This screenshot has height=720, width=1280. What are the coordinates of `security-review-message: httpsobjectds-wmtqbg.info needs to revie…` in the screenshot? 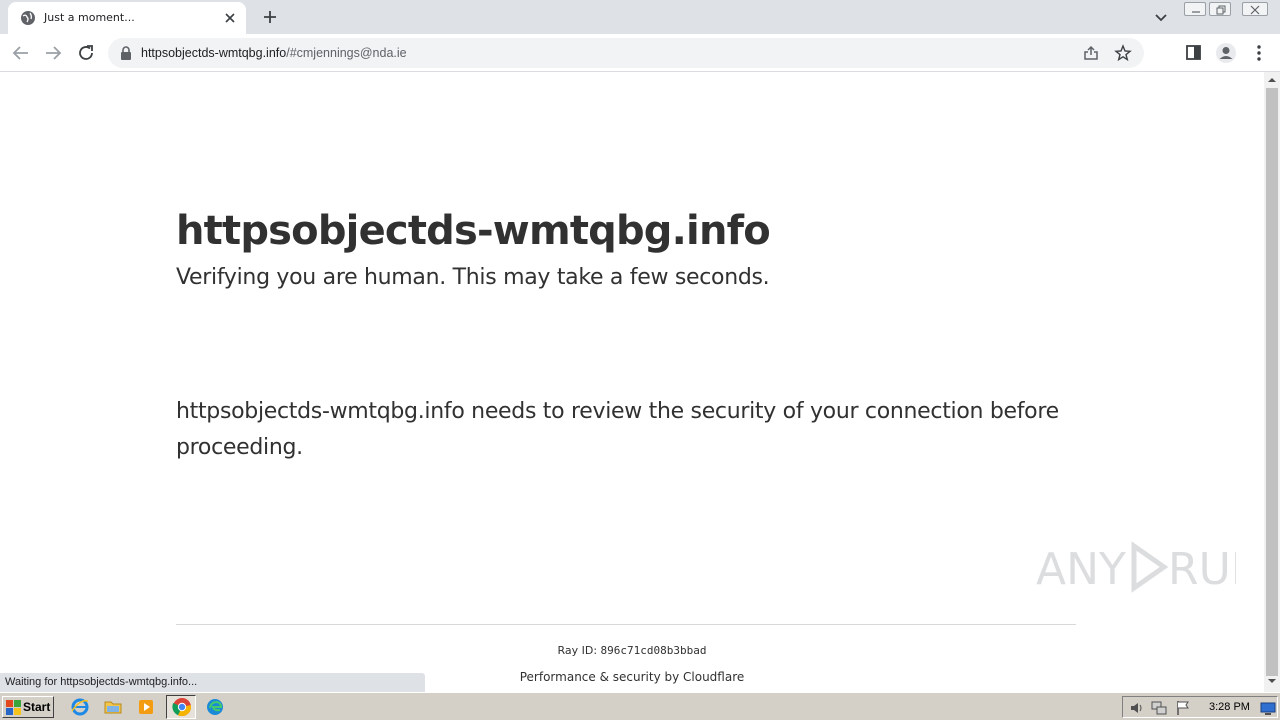 It's located at (617, 429).